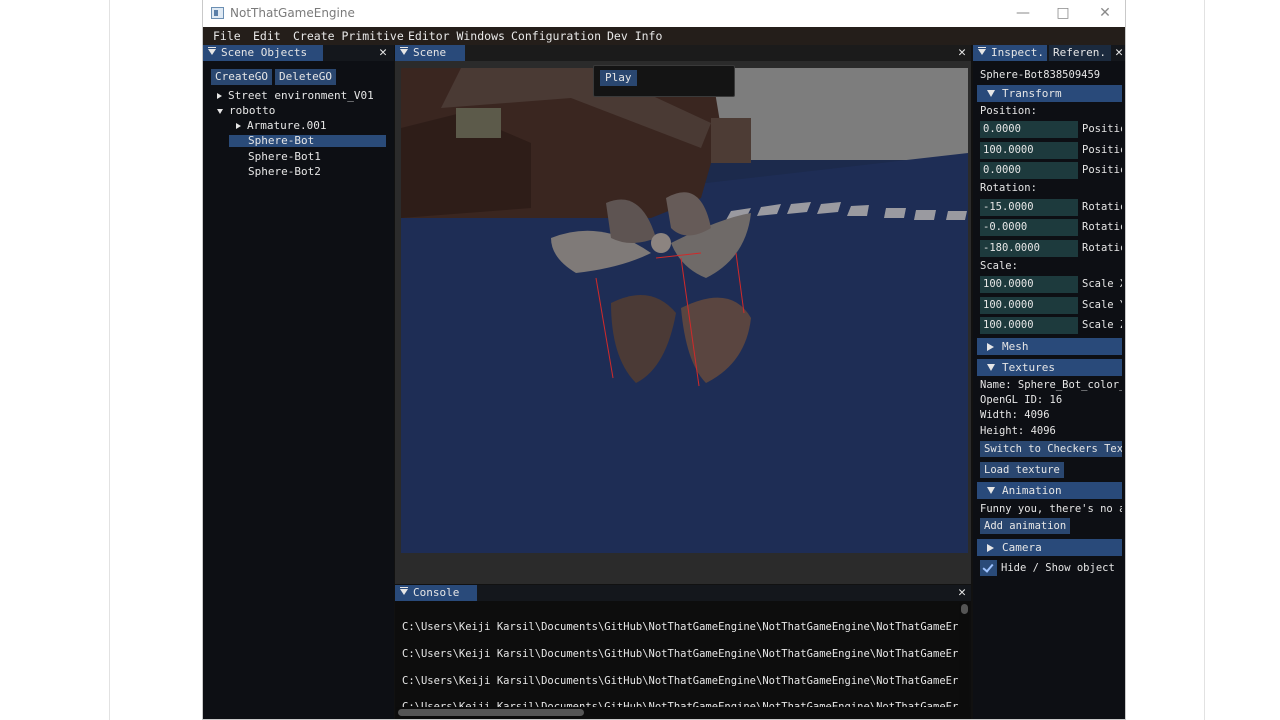 This screenshot has height=720, width=1280. Describe the element at coordinates (1018, 431) in the screenshot. I see `texture-height: Height: 4096` at that location.